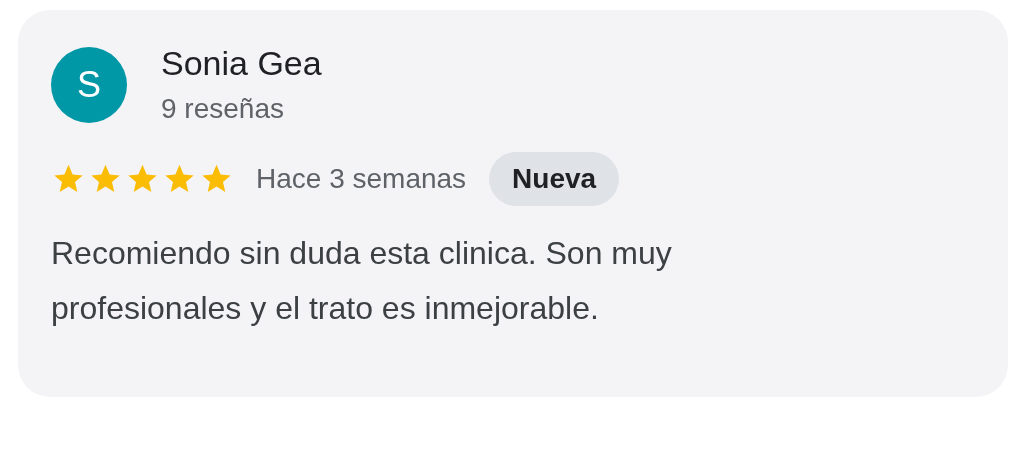  Describe the element at coordinates (89, 85) in the screenshot. I see `avatar: S` at that location.